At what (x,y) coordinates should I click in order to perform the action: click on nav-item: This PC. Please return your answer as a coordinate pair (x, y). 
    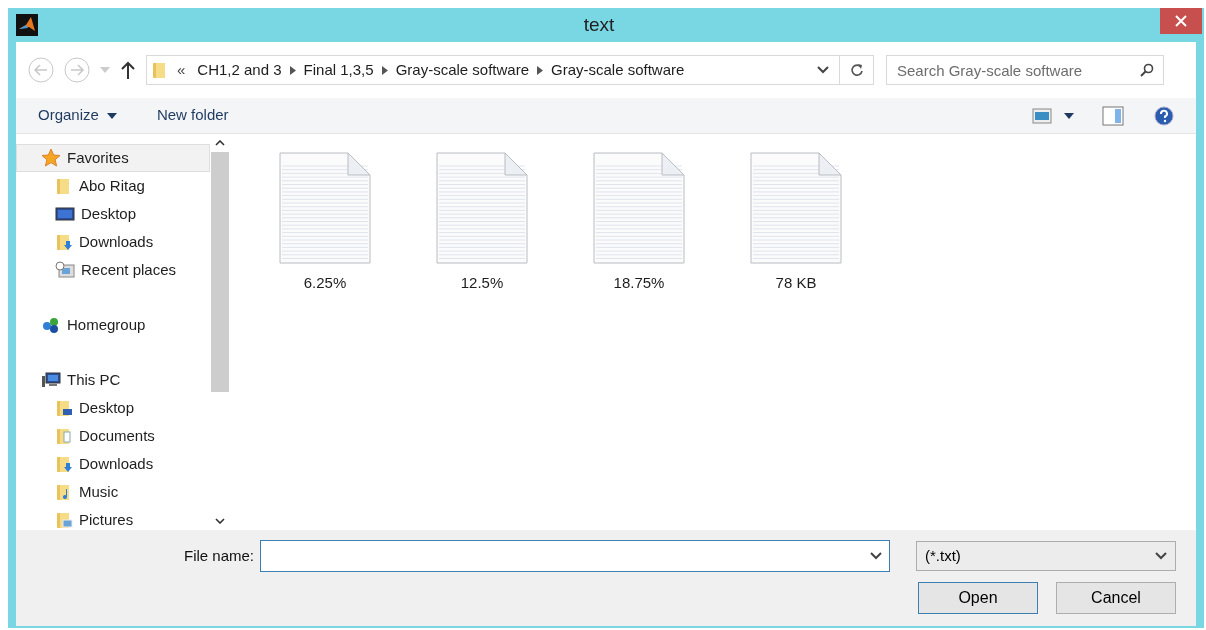
    Looking at the image, I should click on (113, 380).